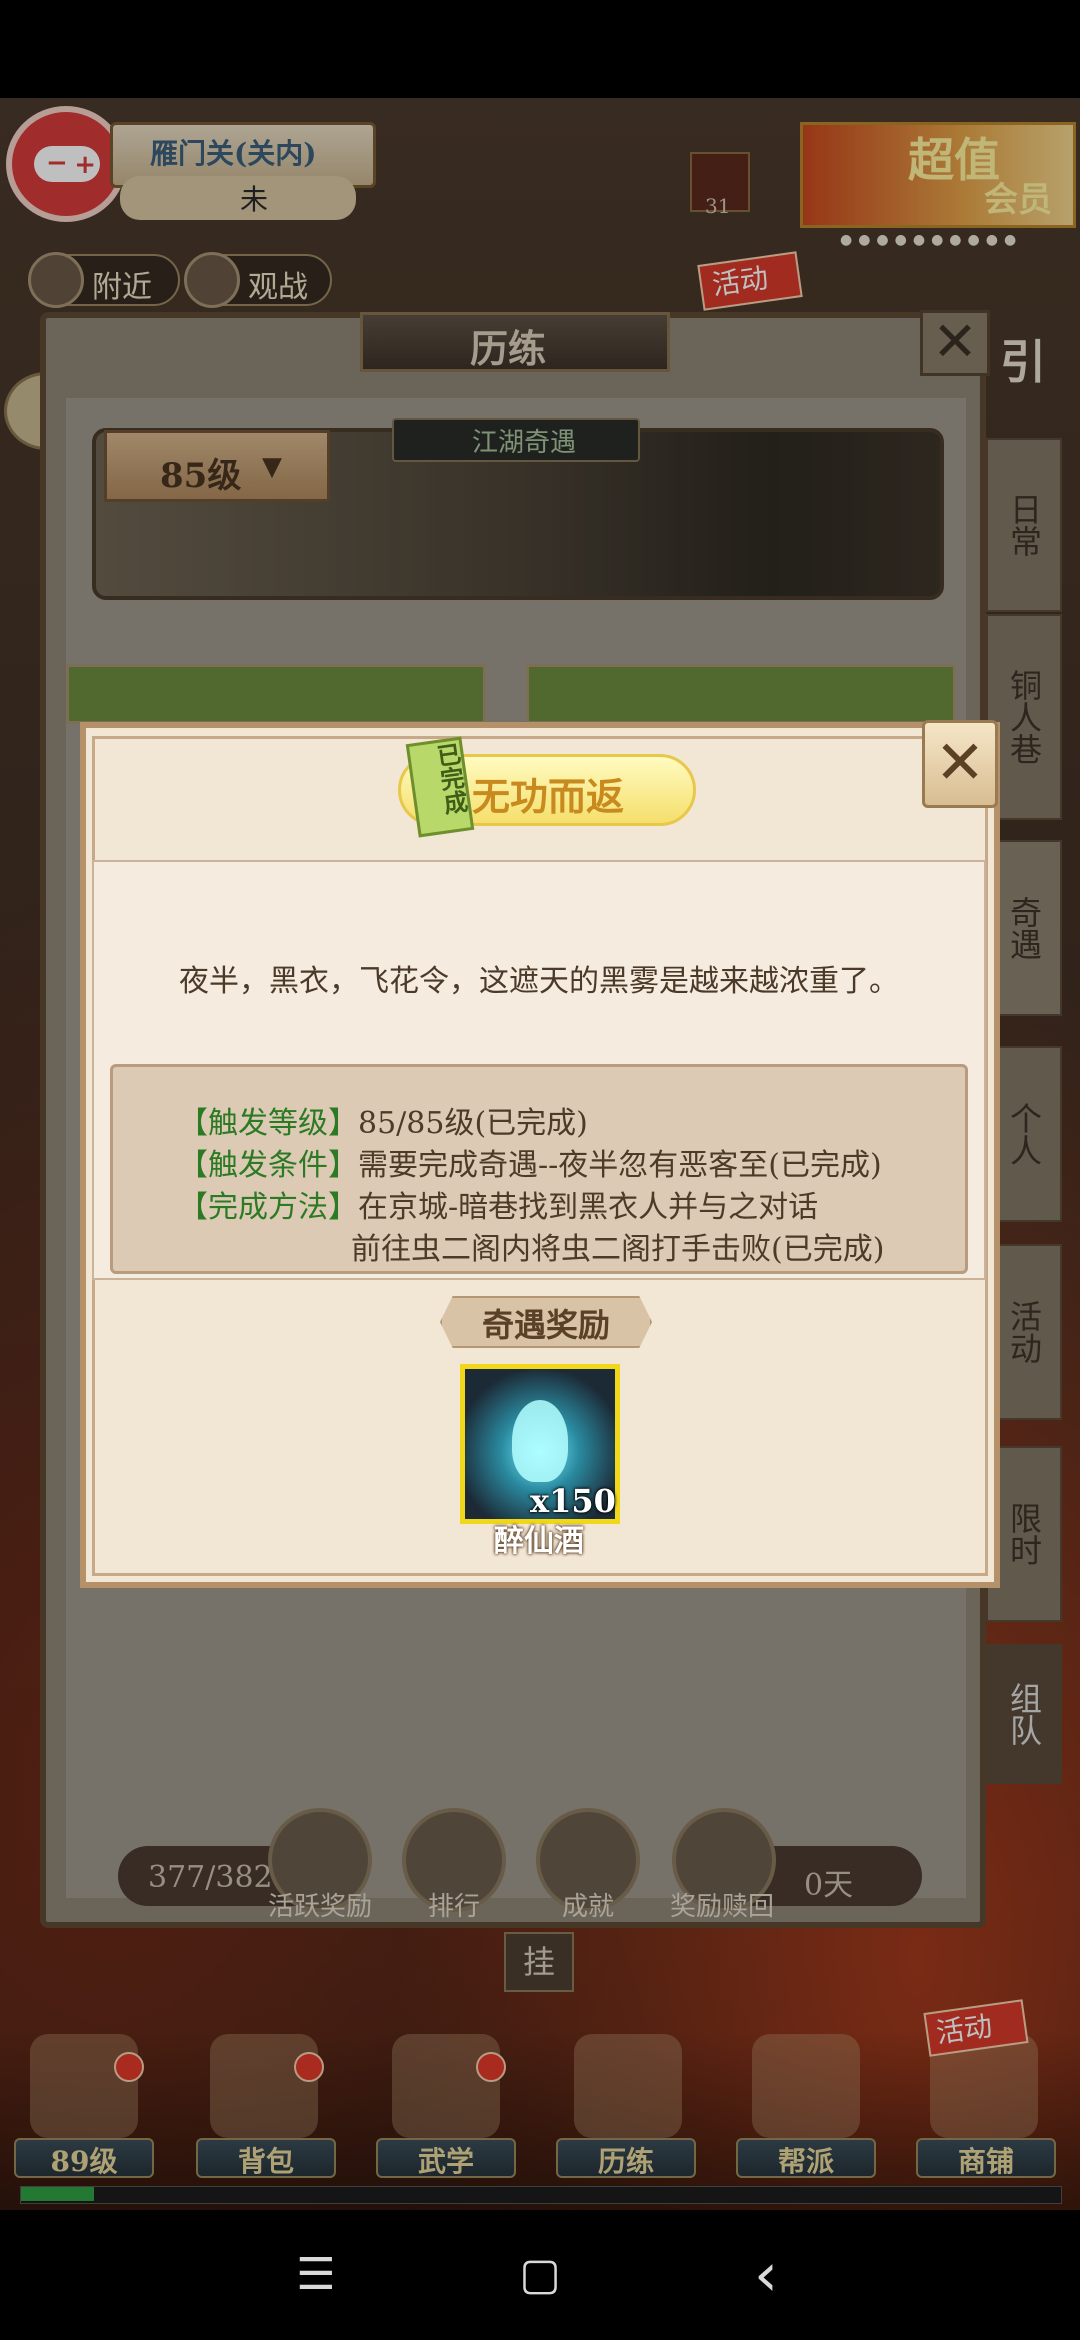  Describe the element at coordinates (268, 1165) in the screenshot. I see `condition-label: 【触发条件】` at that location.